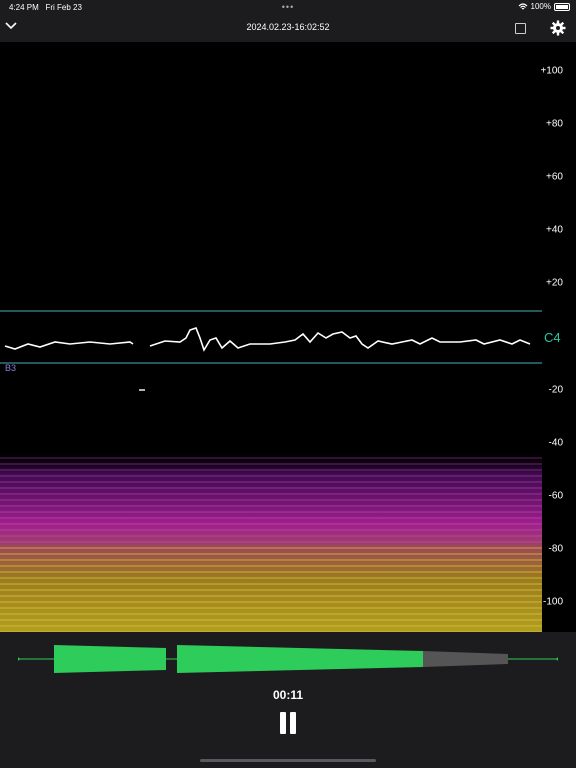 This screenshot has width=576, height=768. I want to click on status-time-text: 4:24 PM, so click(24, 7).